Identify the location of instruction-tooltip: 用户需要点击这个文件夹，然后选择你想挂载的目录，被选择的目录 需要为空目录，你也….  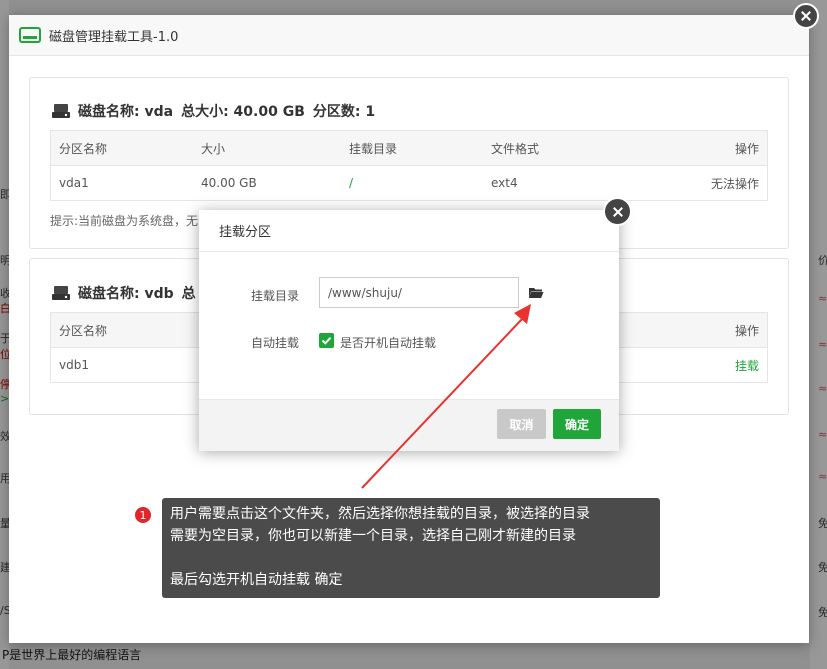
(411, 548).